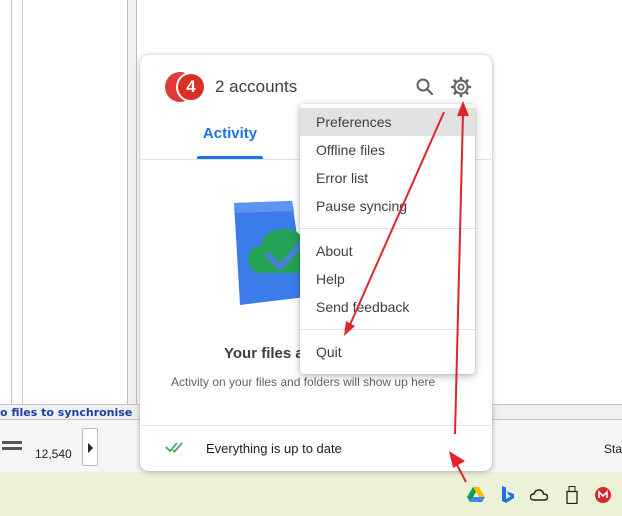 The height and width of the screenshot is (516, 622). Describe the element at coordinates (476, 495) in the screenshot. I see `google-drive-icon` at that location.